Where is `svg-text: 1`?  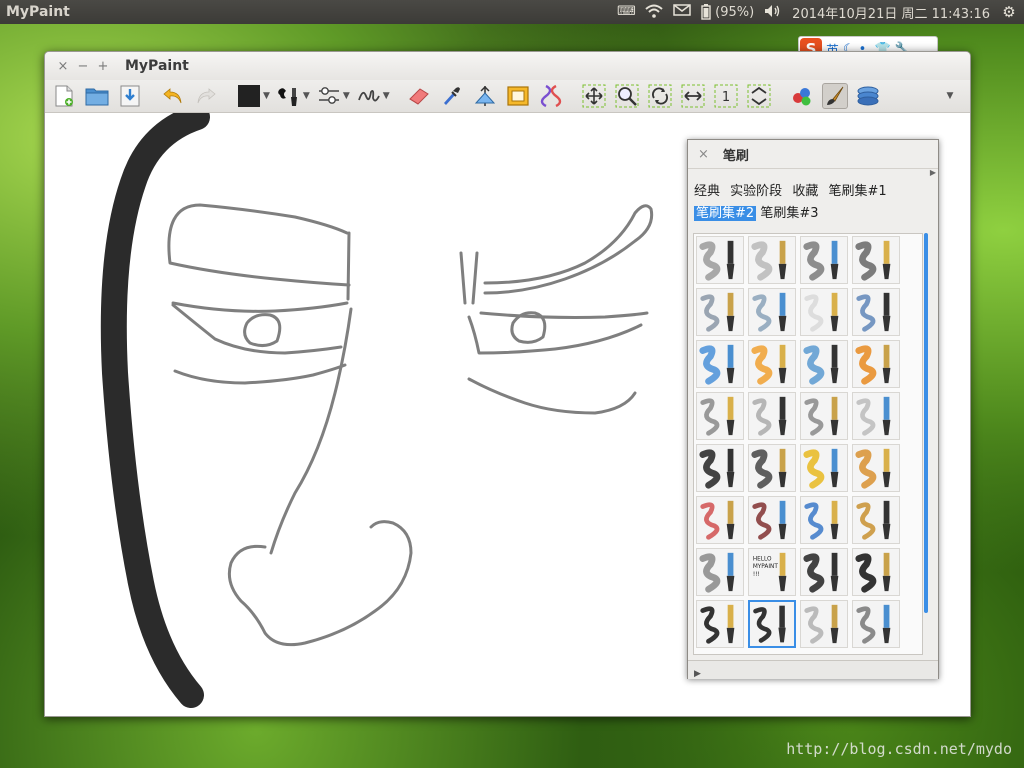 svg-text: 1 is located at coordinates (726, 97).